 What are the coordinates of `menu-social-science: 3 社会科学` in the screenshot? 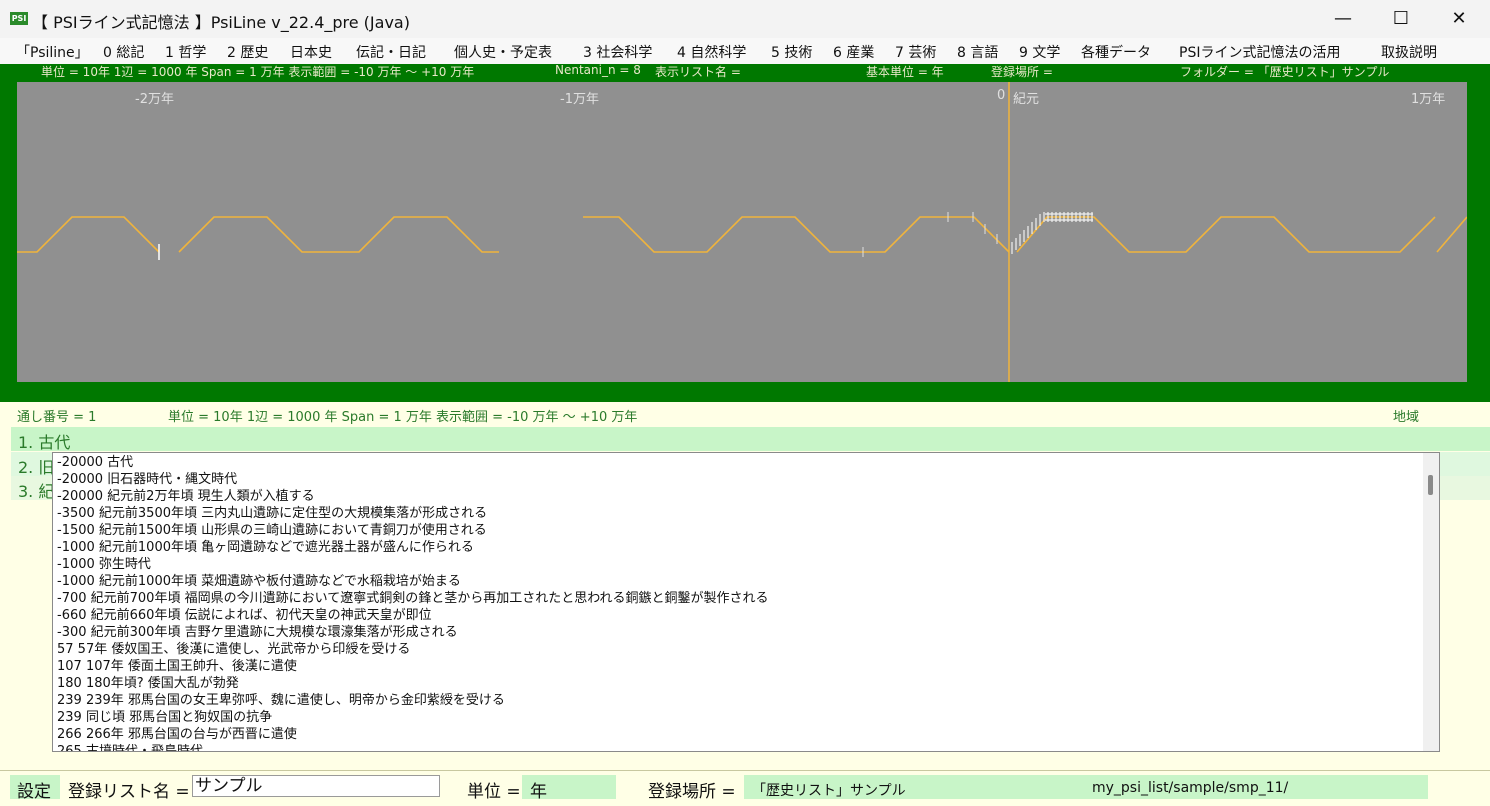 It's located at (617, 52).